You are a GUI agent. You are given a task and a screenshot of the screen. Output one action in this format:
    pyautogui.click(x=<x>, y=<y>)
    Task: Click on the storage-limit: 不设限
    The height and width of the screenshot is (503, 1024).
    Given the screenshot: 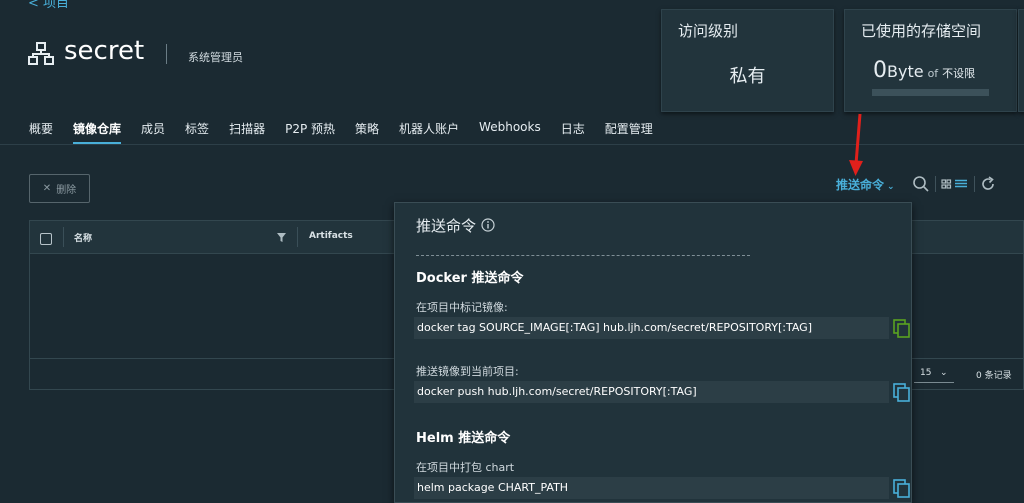 What is the action you would take?
    pyautogui.click(x=959, y=73)
    